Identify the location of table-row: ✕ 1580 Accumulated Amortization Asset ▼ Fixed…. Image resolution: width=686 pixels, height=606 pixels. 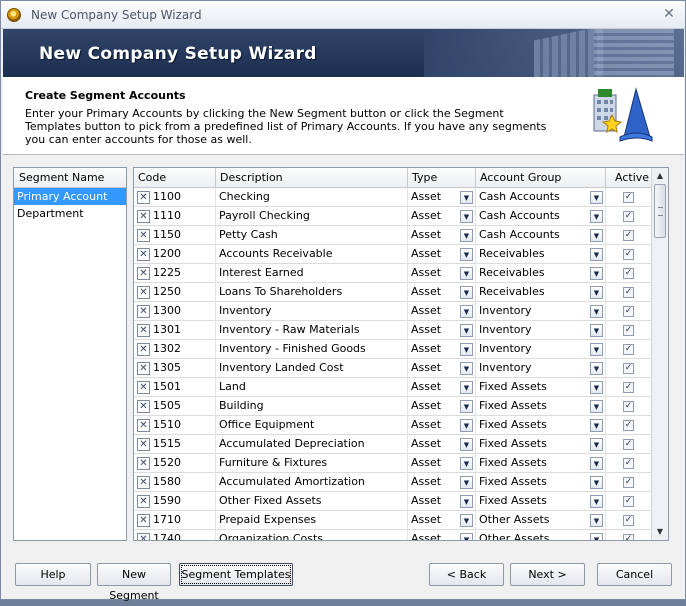
(393, 482).